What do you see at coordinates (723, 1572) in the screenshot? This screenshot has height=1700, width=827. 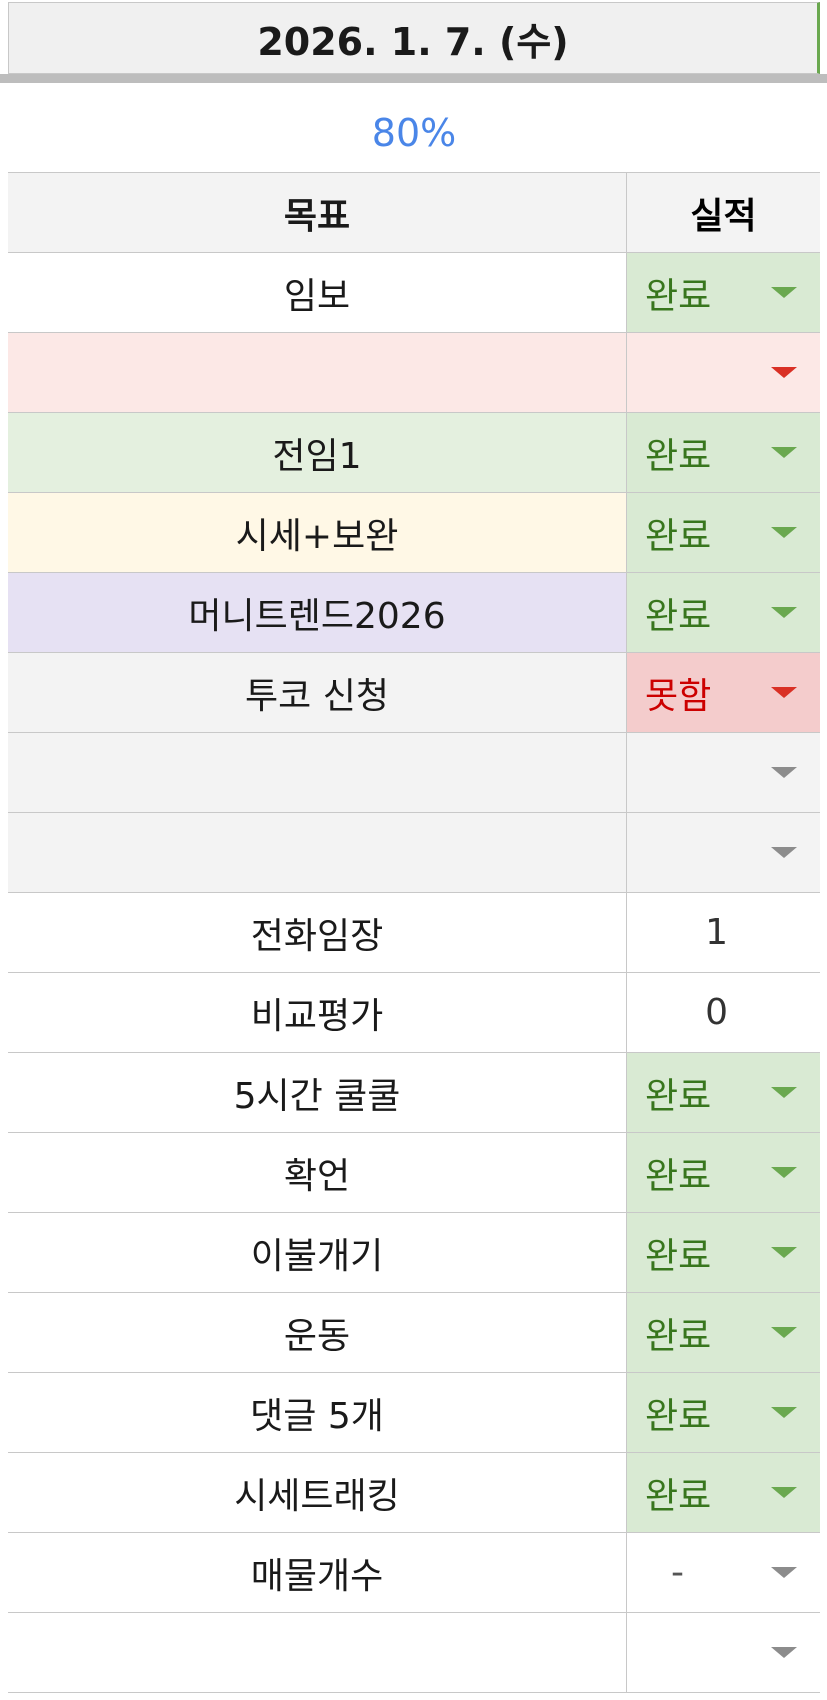 I see `result-cell: -` at bounding box center [723, 1572].